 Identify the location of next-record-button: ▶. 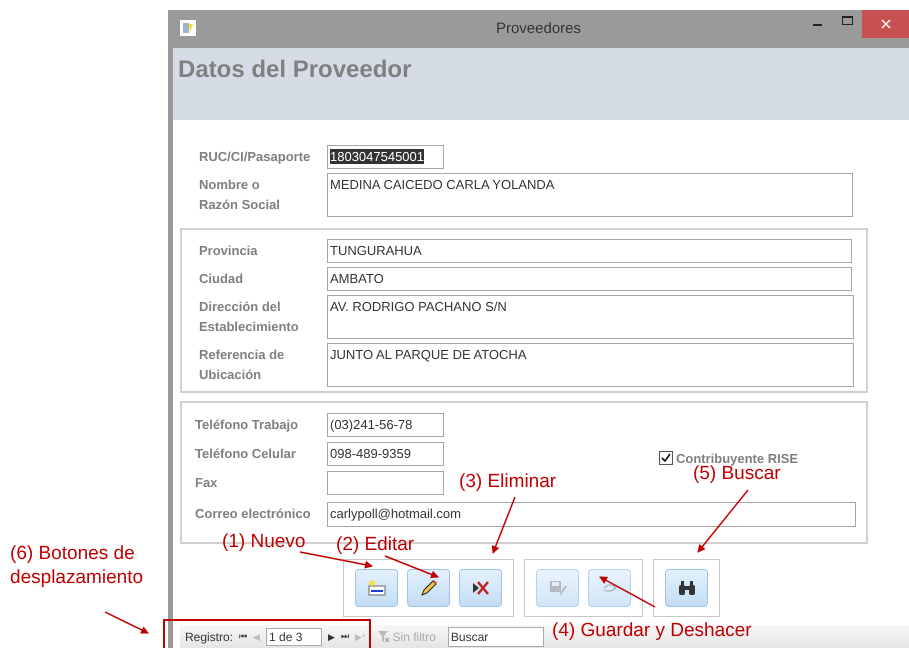
(332, 637).